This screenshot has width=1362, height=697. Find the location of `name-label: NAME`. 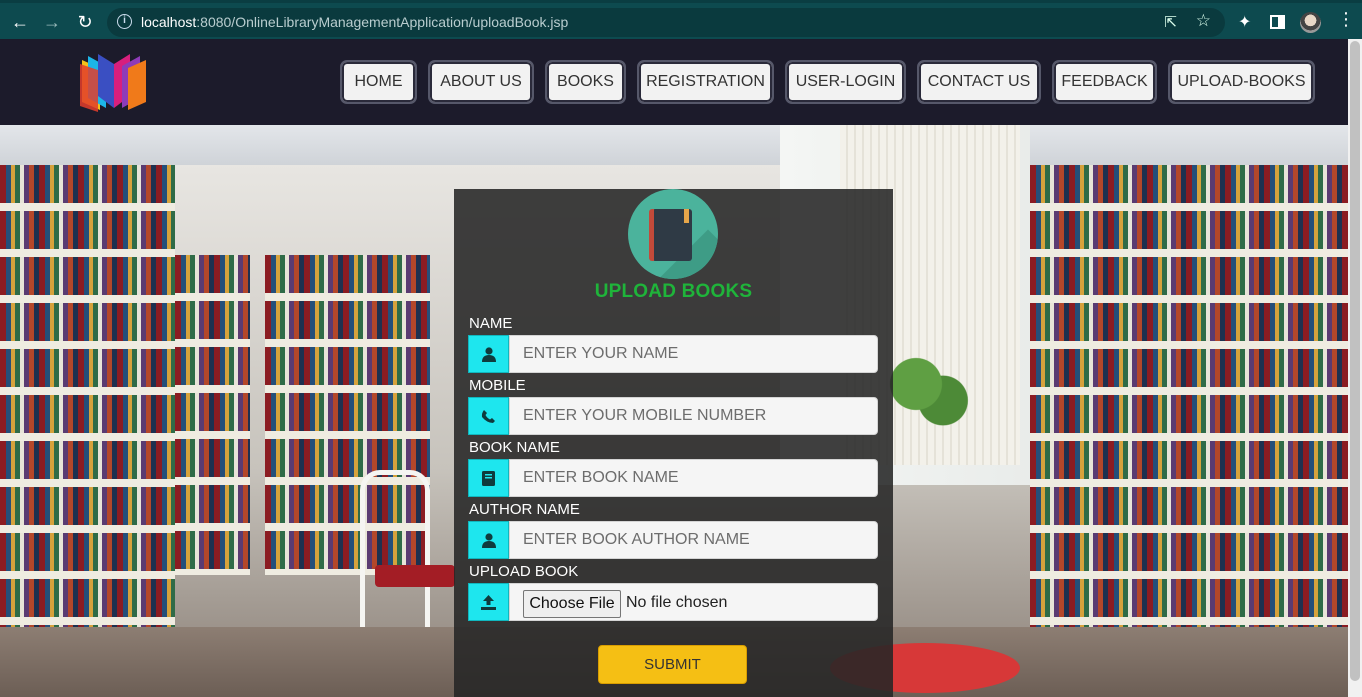

name-label: NAME is located at coordinates (491, 323).